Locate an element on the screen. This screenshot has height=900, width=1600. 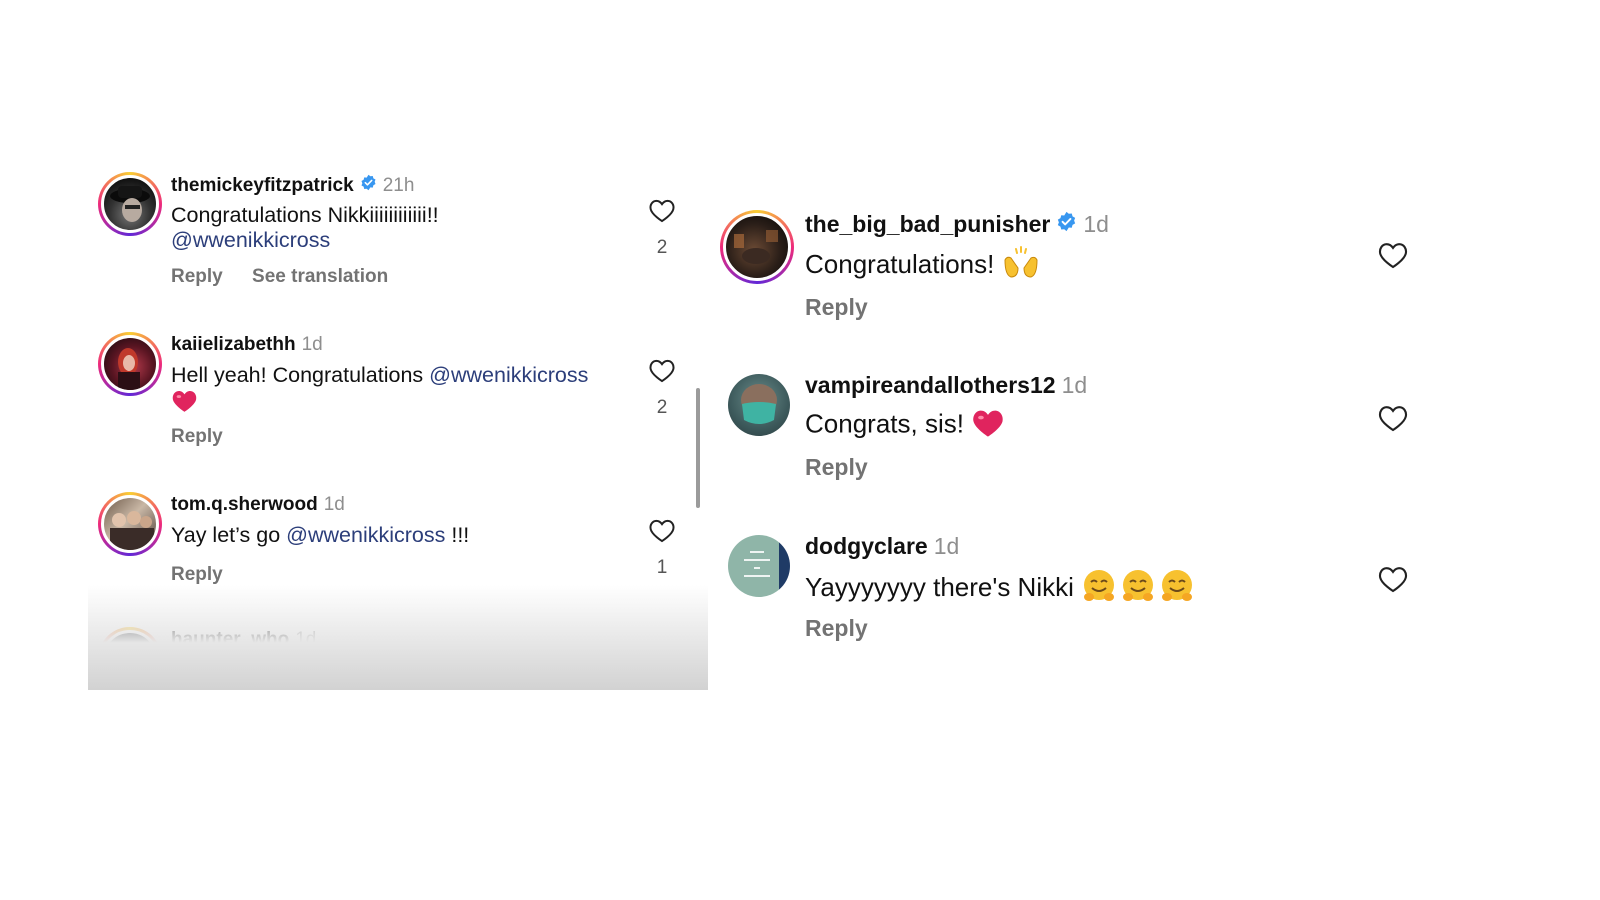
comment-text is located at coordinates (236, 673).